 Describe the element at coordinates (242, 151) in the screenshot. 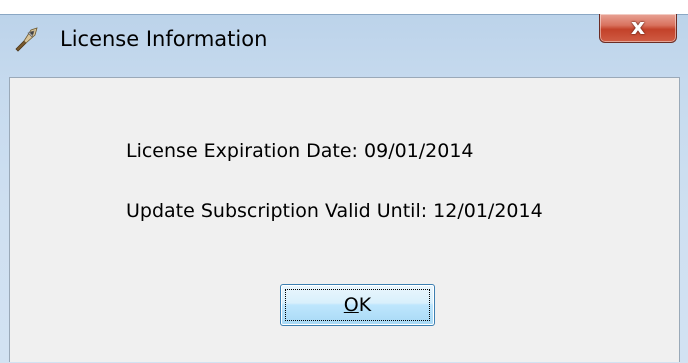

I see `expiration-label: License Expiration Date:` at that location.